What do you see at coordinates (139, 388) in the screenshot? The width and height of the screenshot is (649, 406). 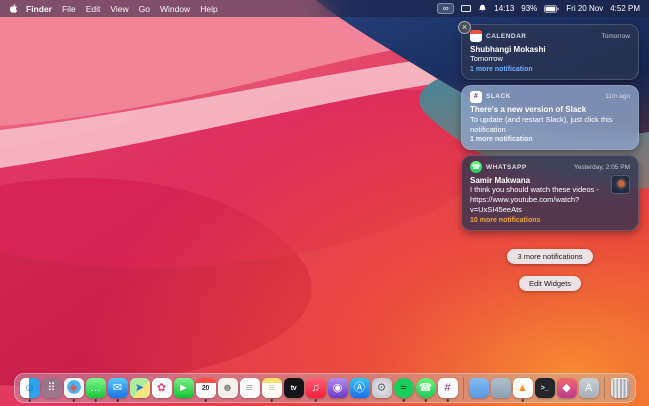 I see `dock-item-maps: ➤` at bounding box center [139, 388].